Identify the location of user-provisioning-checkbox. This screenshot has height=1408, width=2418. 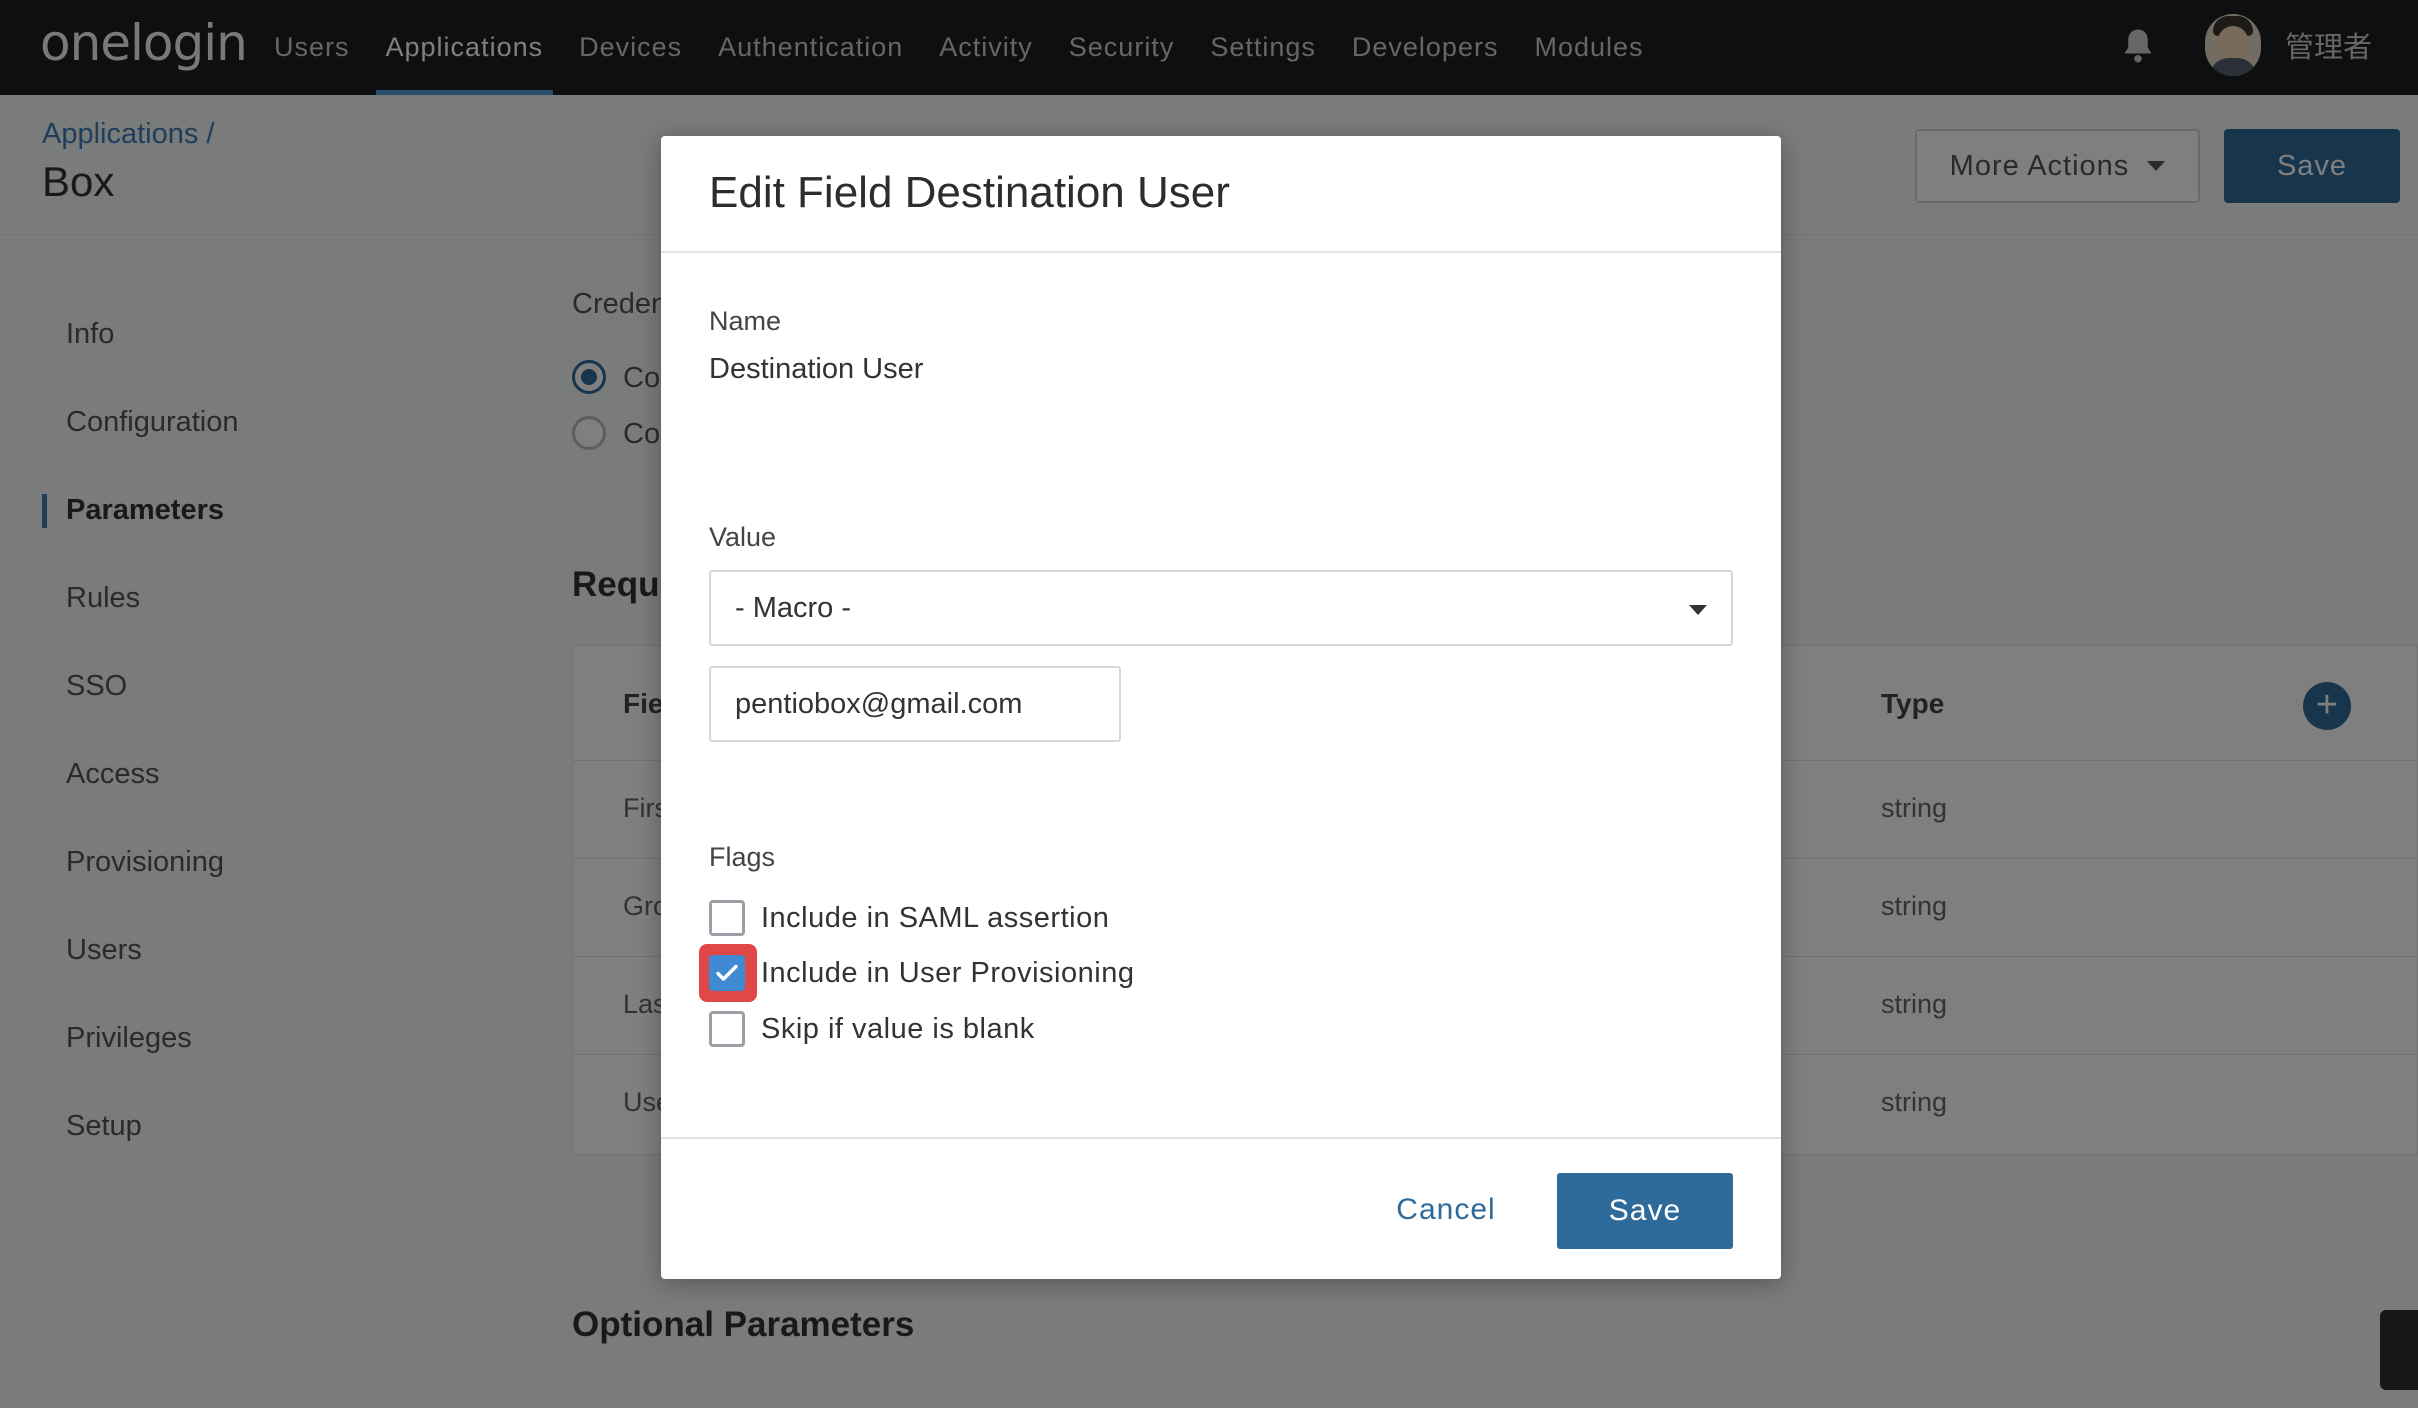
(727, 973).